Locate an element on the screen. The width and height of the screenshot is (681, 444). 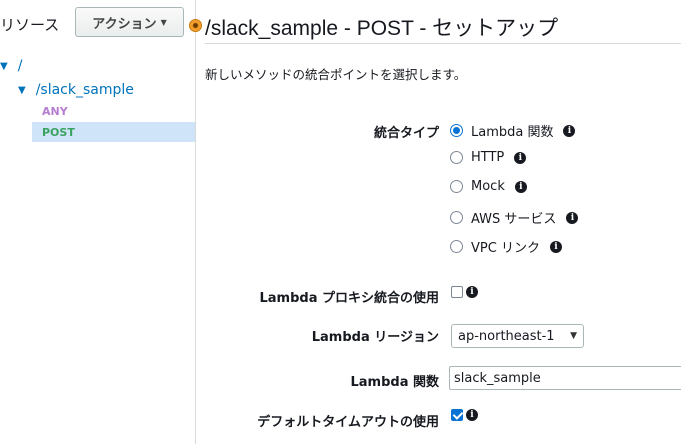
lambda-function-input: slack_sample is located at coordinates (565, 378).